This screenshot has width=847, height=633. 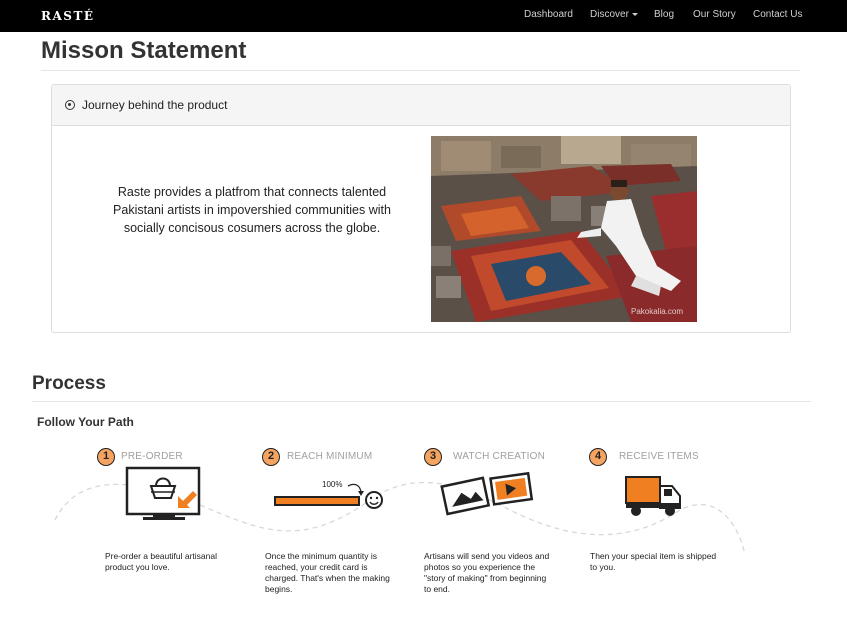 What do you see at coordinates (609, 14) in the screenshot?
I see `nav-discover-label: Discover` at bounding box center [609, 14].